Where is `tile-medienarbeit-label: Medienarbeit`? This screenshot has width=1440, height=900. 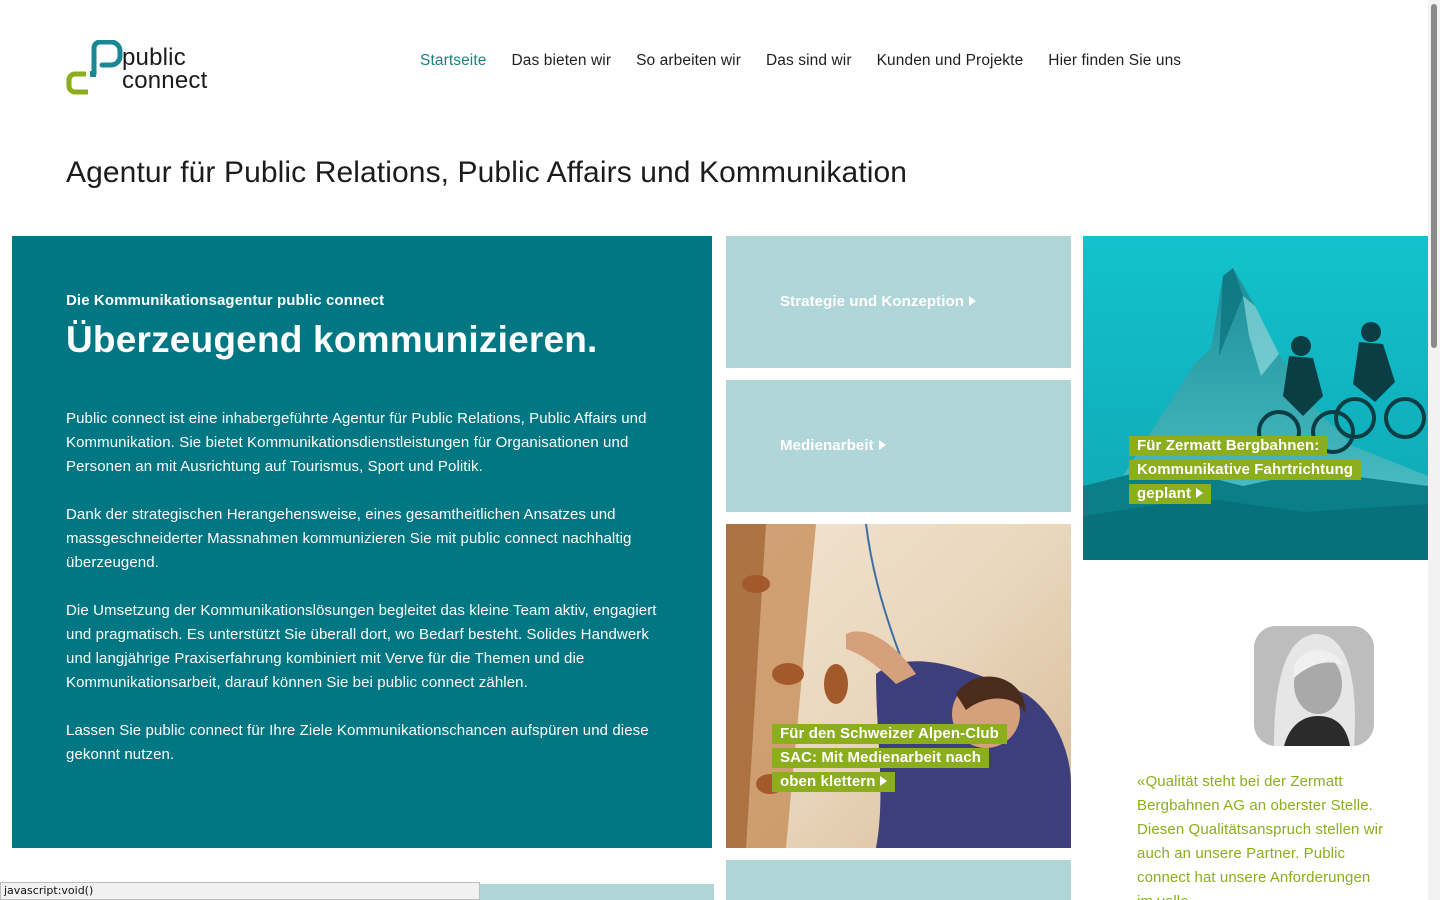 tile-medienarbeit-label: Medienarbeit is located at coordinates (827, 445).